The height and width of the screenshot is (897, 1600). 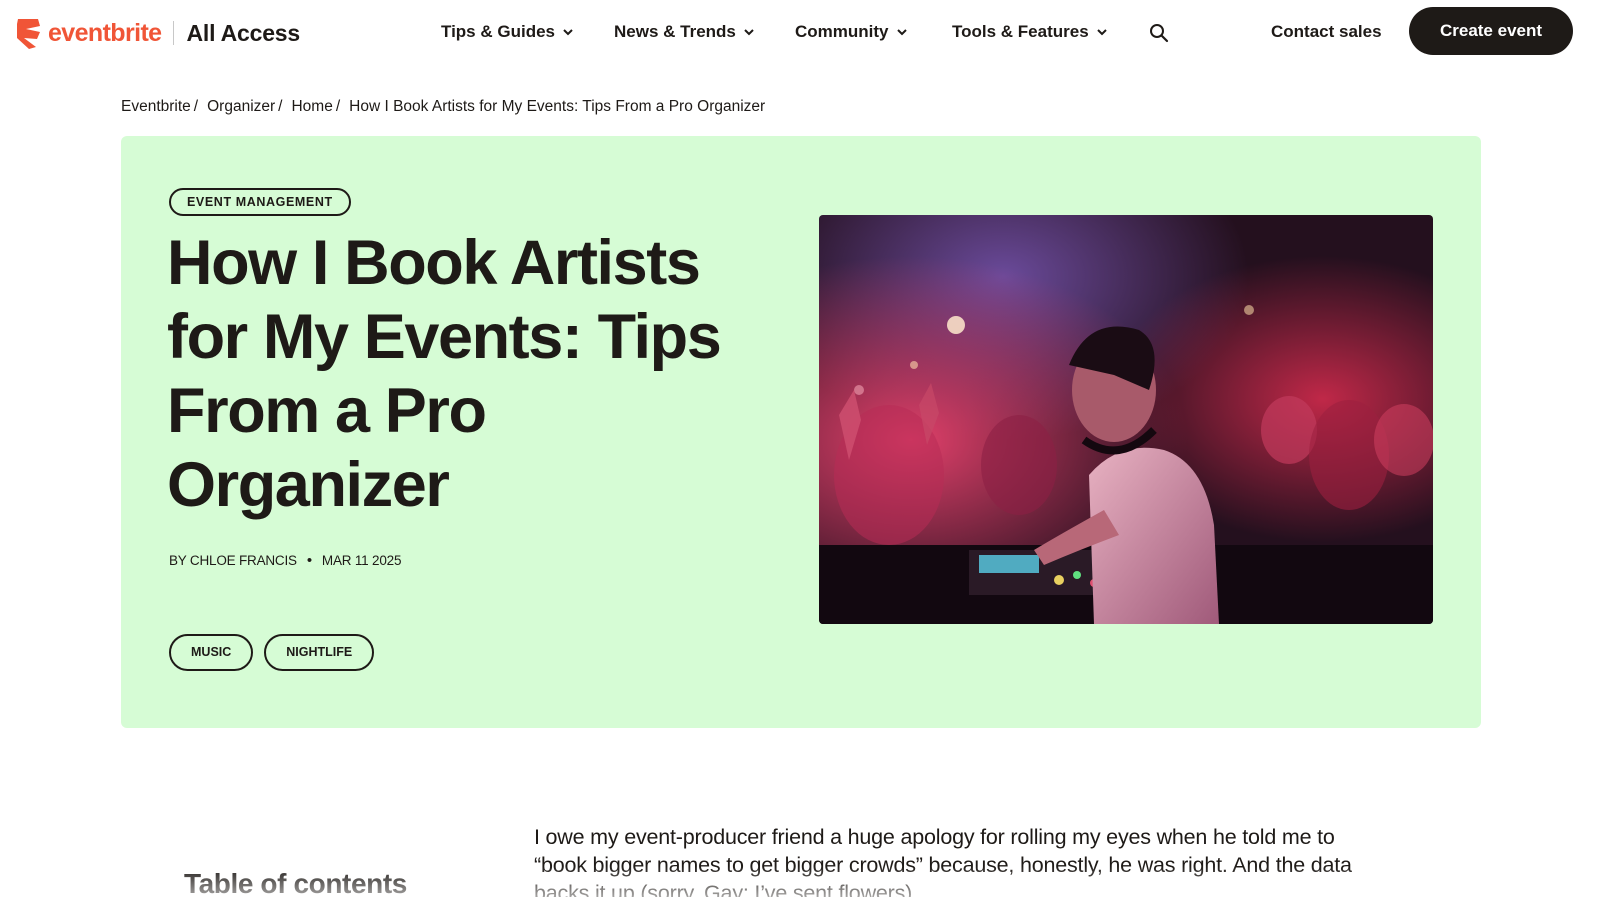 I want to click on nav-label: News & Trends, so click(x=675, y=31).